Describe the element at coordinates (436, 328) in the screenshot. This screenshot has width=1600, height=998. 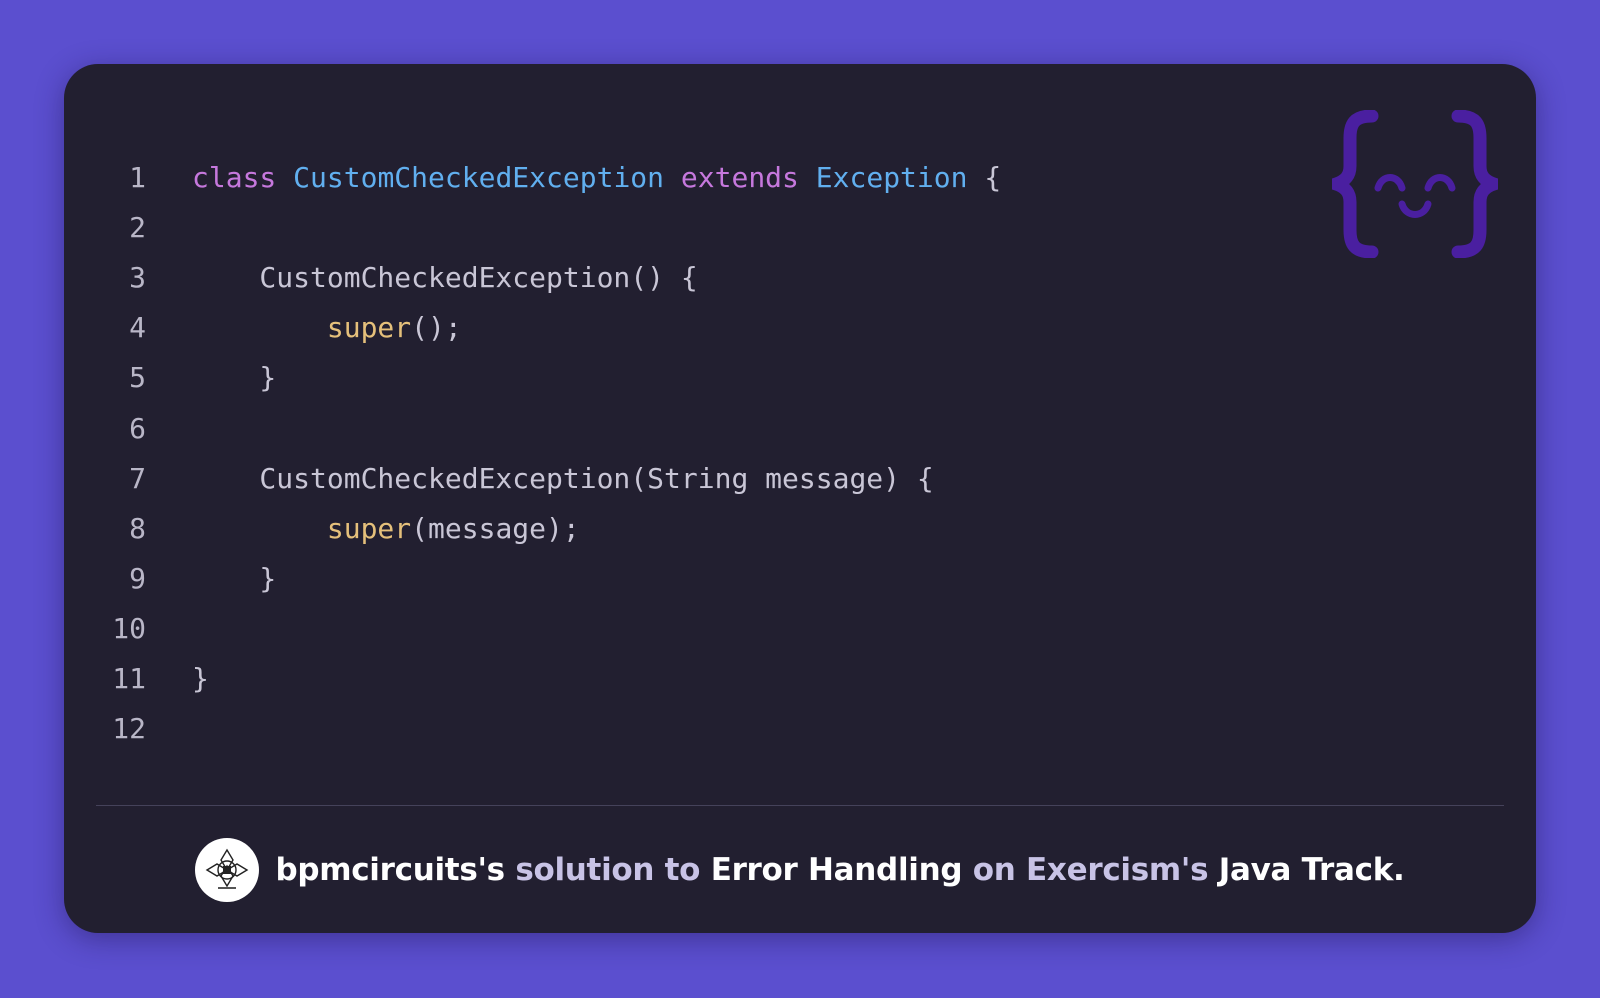
I see `code-token-pl: ();` at that location.